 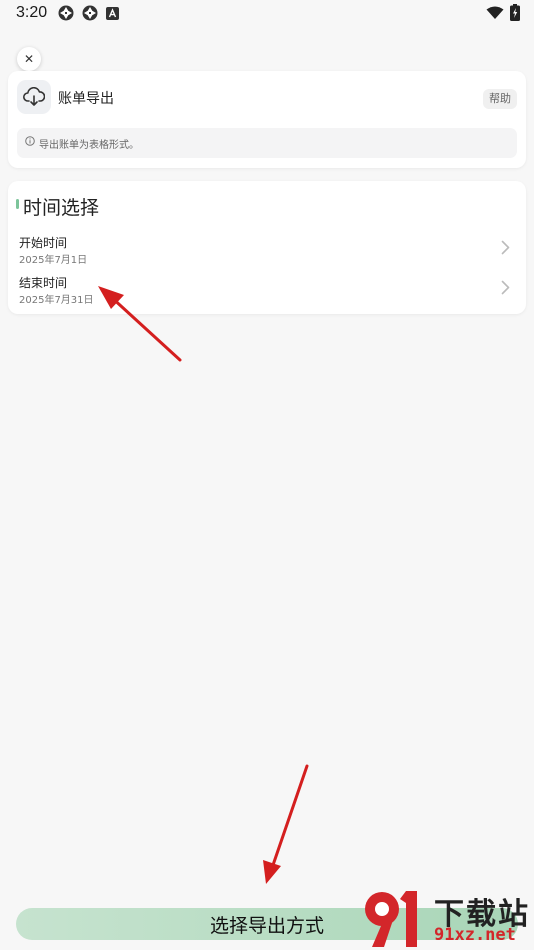 What do you see at coordinates (86, 99) in the screenshot?
I see `export-title: 账单导出` at bounding box center [86, 99].